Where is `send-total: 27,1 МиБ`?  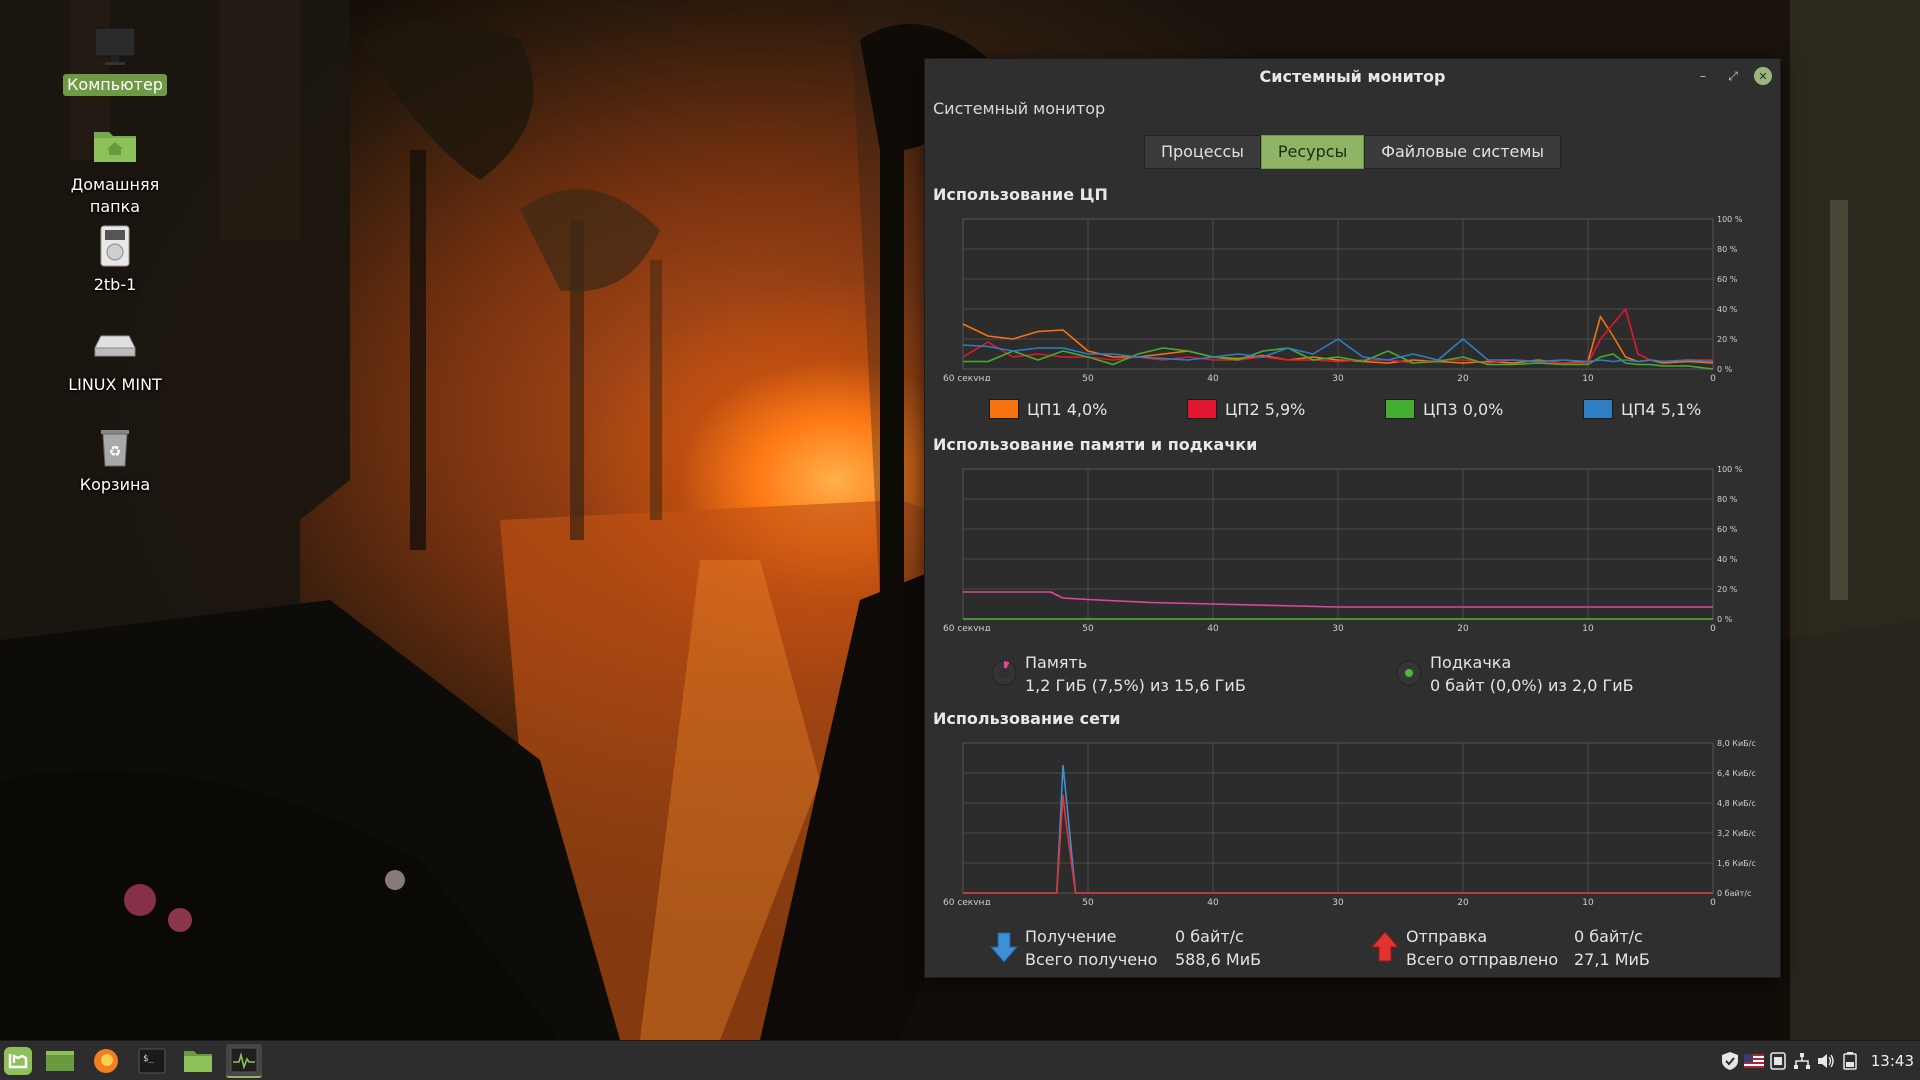
send-total: 27,1 МиБ is located at coordinates (1612, 959).